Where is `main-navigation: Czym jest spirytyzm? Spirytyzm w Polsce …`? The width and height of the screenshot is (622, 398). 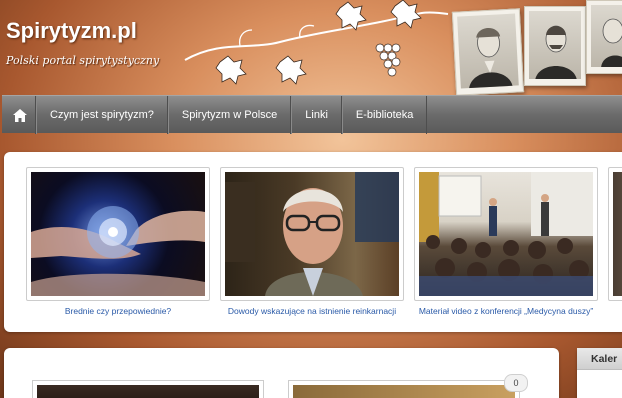
main-navigation: Czym jest spirytyzm? Spirytyzm w Polsce … is located at coordinates (312, 114).